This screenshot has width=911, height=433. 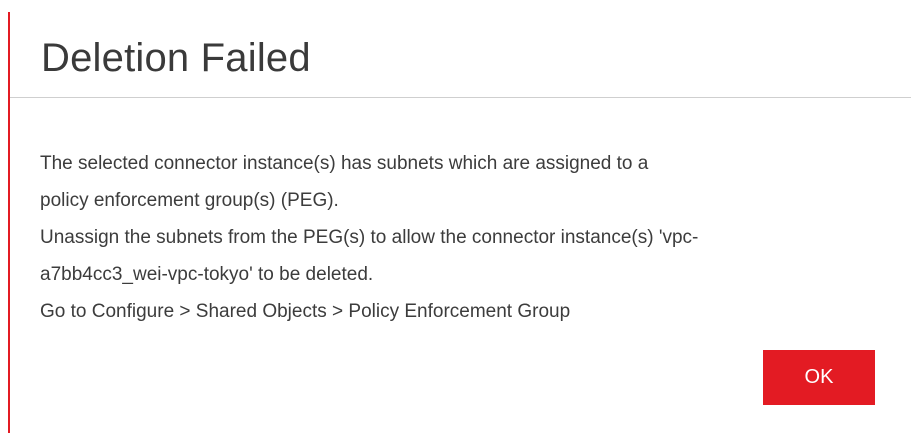 What do you see at coordinates (176, 58) in the screenshot?
I see `dialog-title: Deletion Failed` at bounding box center [176, 58].